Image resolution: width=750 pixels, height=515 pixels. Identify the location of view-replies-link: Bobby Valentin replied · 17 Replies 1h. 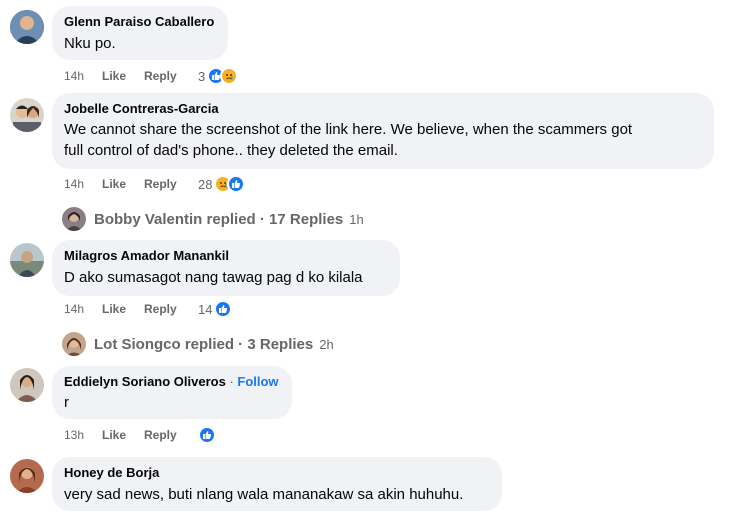
(213, 219).